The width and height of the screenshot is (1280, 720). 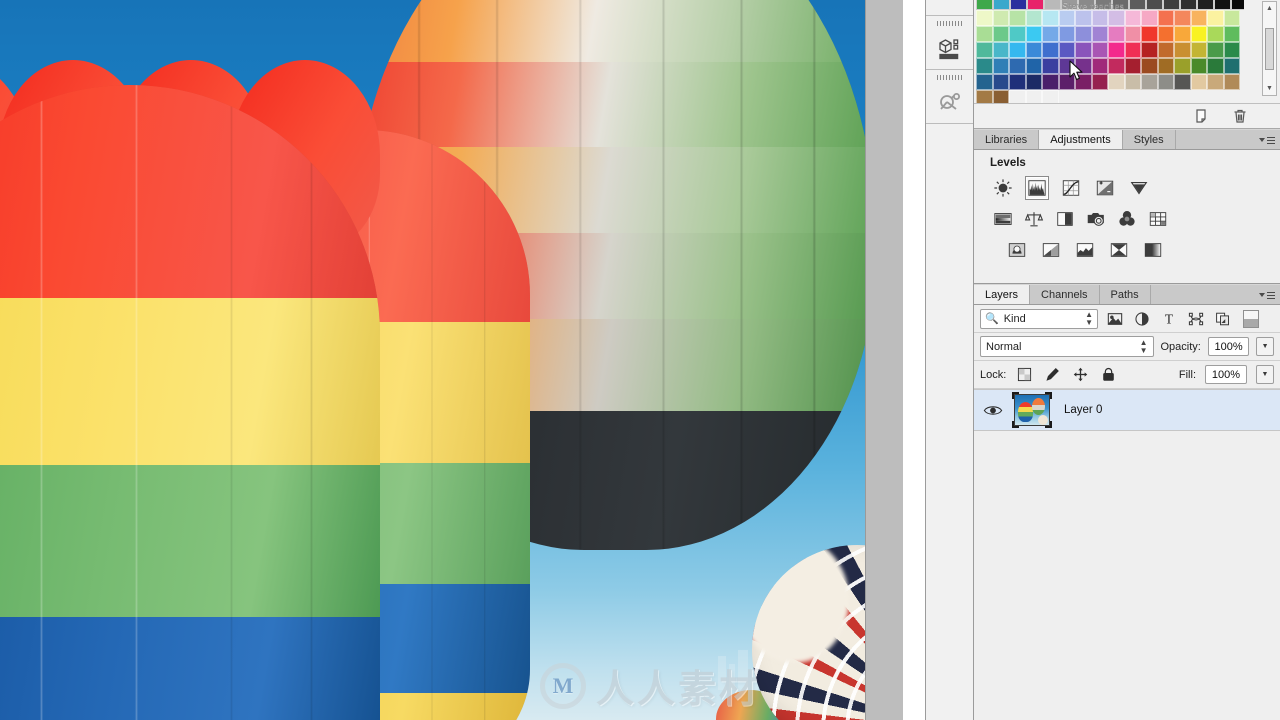 I want to click on dock-item-3d, so click(x=949, y=43).